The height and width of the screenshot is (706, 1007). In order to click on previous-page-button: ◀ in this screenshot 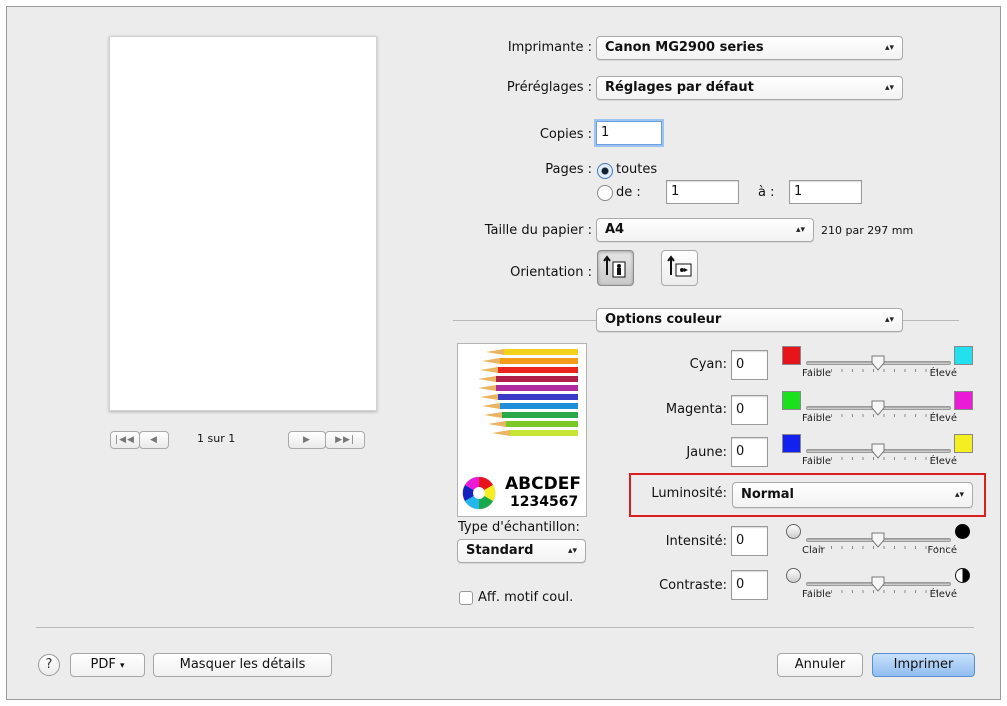, I will do `click(154, 440)`.